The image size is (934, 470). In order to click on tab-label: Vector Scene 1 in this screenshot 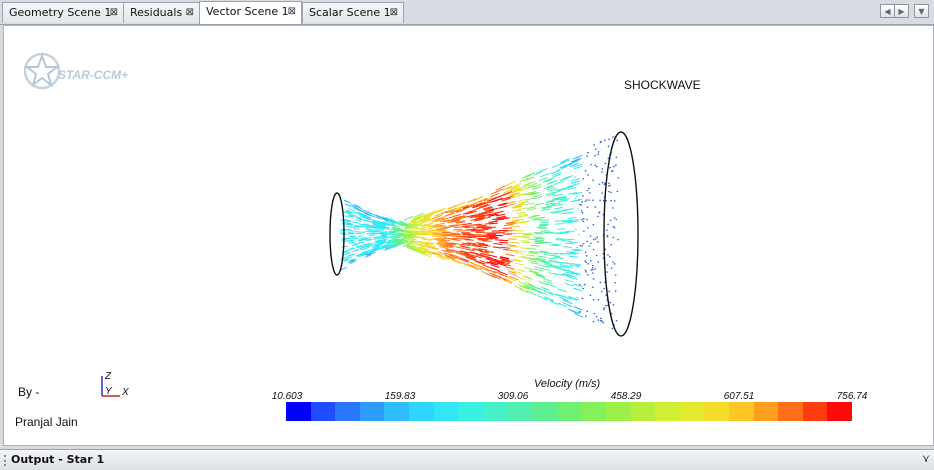, I will do `click(247, 11)`.